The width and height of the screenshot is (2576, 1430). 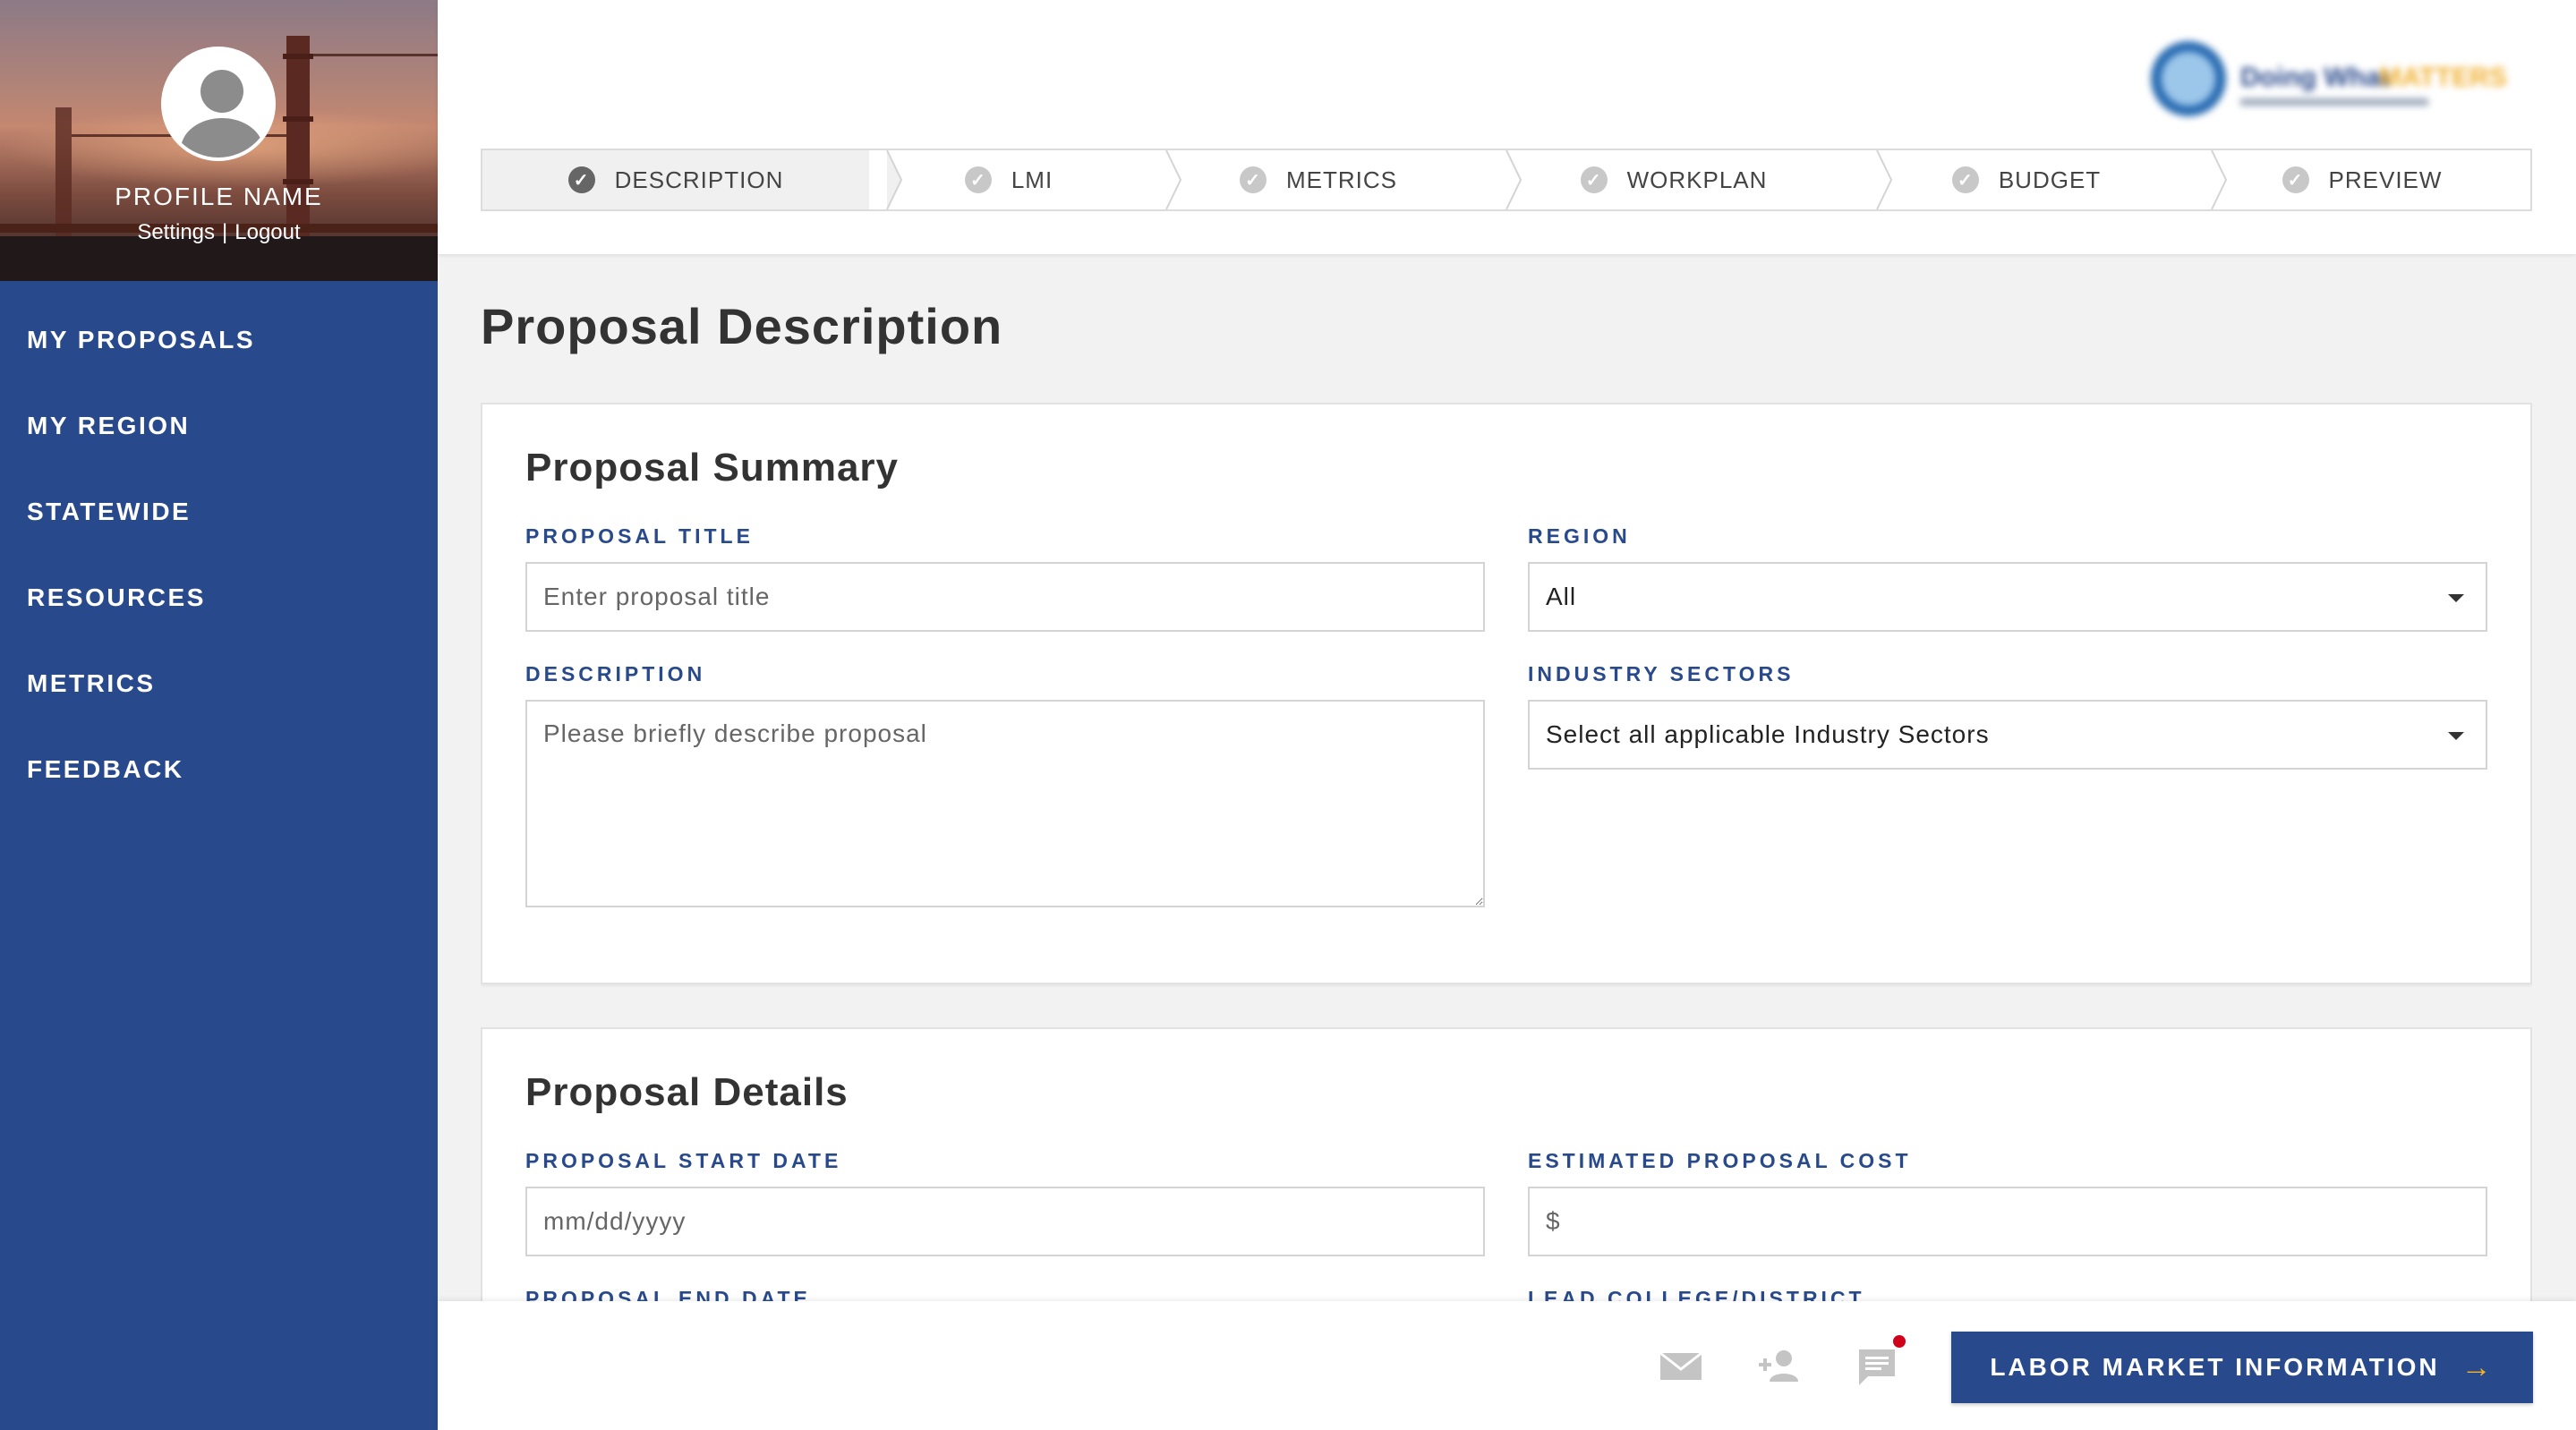 What do you see at coordinates (2188, 79) in the screenshot?
I see `logo-emblem` at bounding box center [2188, 79].